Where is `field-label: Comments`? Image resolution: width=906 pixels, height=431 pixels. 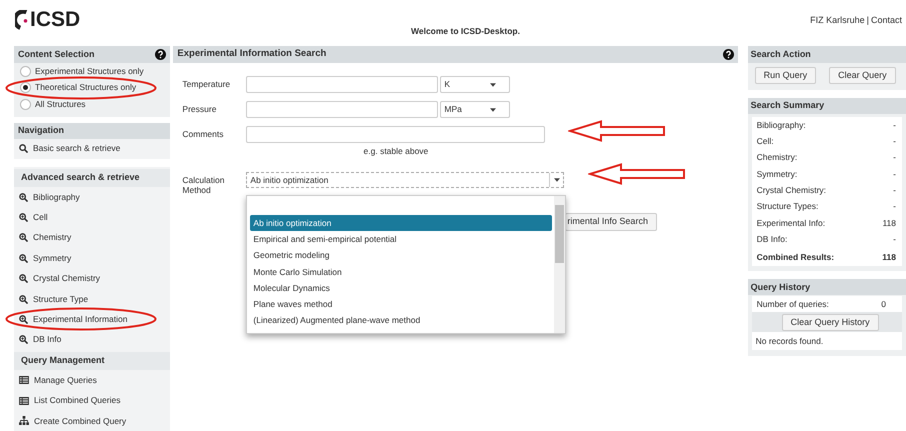 field-label: Comments is located at coordinates (203, 133).